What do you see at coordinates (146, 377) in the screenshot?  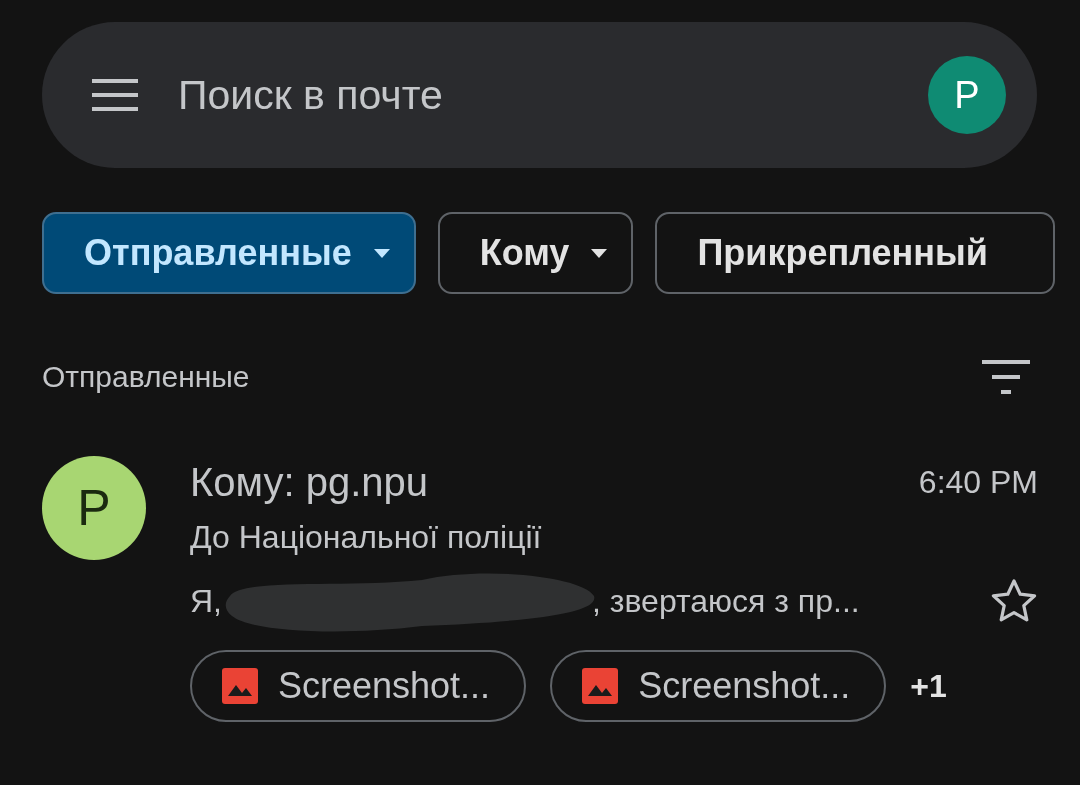 I see `section-title: Отправленные` at bounding box center [146, 377].